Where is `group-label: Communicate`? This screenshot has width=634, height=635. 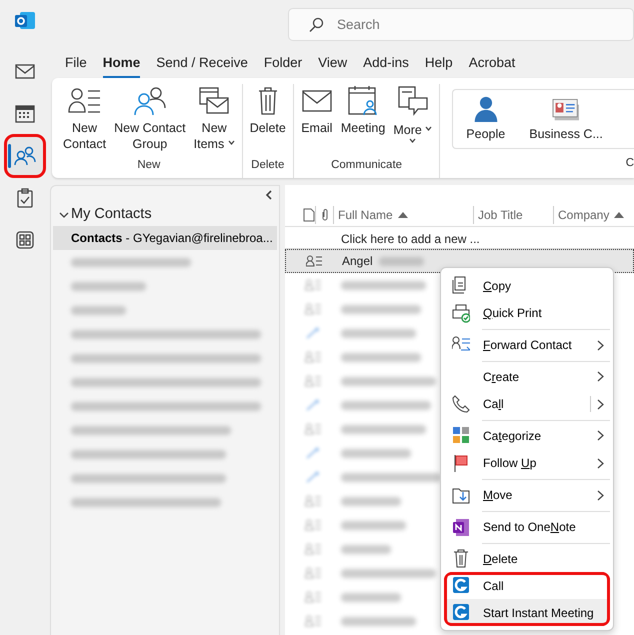 group-label: Communicate is located at coordinates (366, 165).